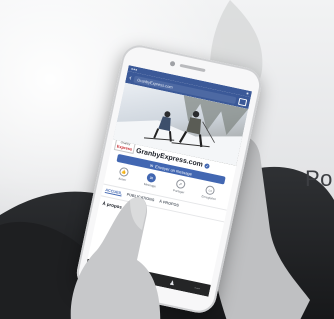 The width and height of the screenshot is (334, 319). I want to click on verified-badge-icon: ✓, so click(207, 165).